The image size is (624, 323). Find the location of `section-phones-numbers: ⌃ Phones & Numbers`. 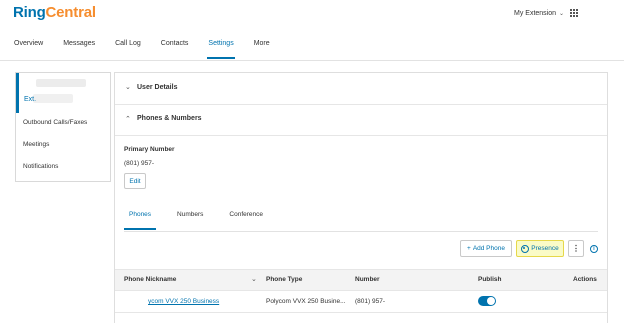

section-phones-numbers: ⌃ Phones & Numbers is located at coordinates (361, 120).